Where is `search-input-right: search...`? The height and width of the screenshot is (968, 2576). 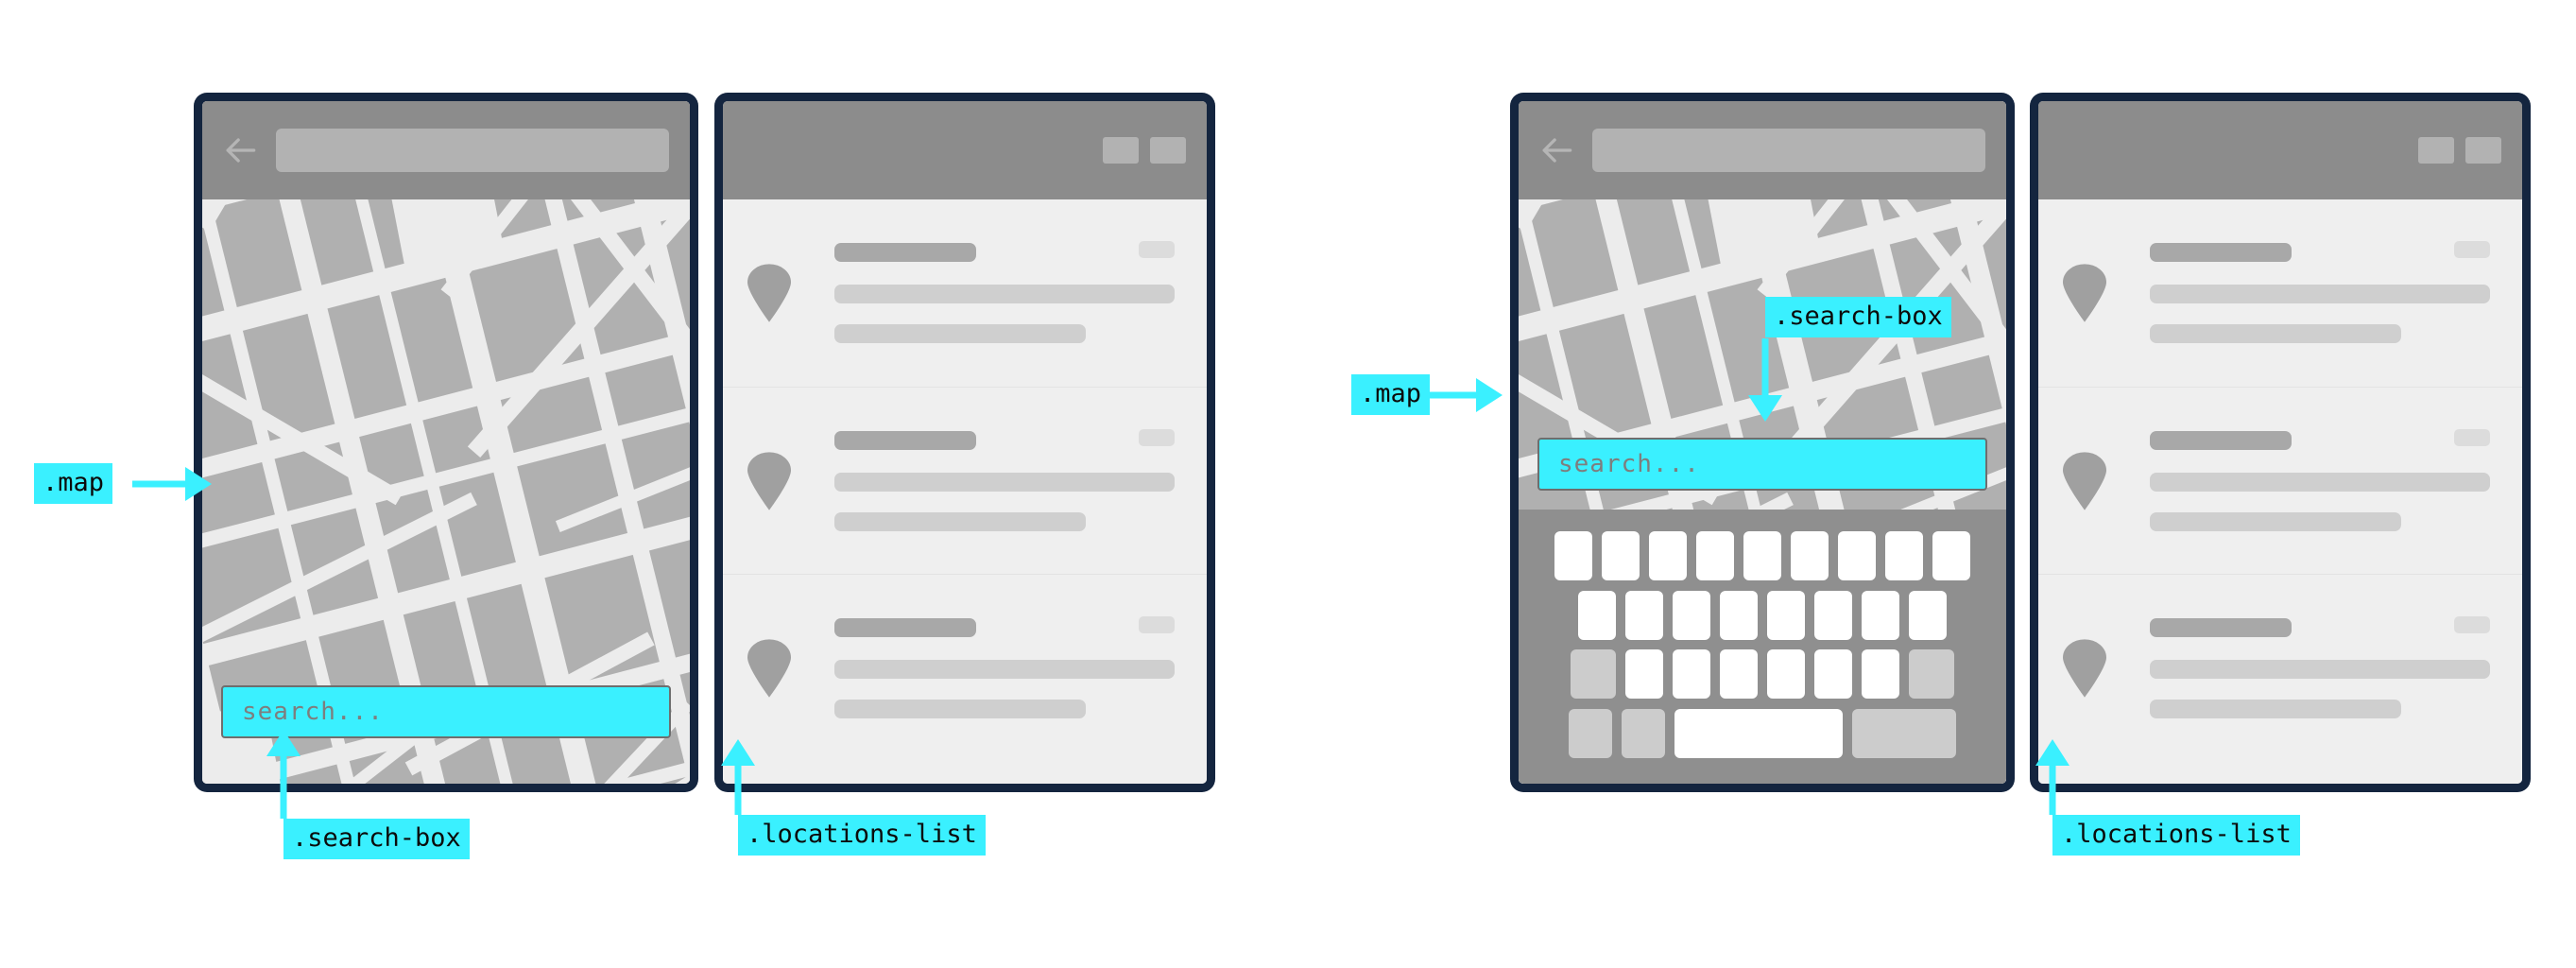
search-input-right: search... is located at coordinates (1762, 464).